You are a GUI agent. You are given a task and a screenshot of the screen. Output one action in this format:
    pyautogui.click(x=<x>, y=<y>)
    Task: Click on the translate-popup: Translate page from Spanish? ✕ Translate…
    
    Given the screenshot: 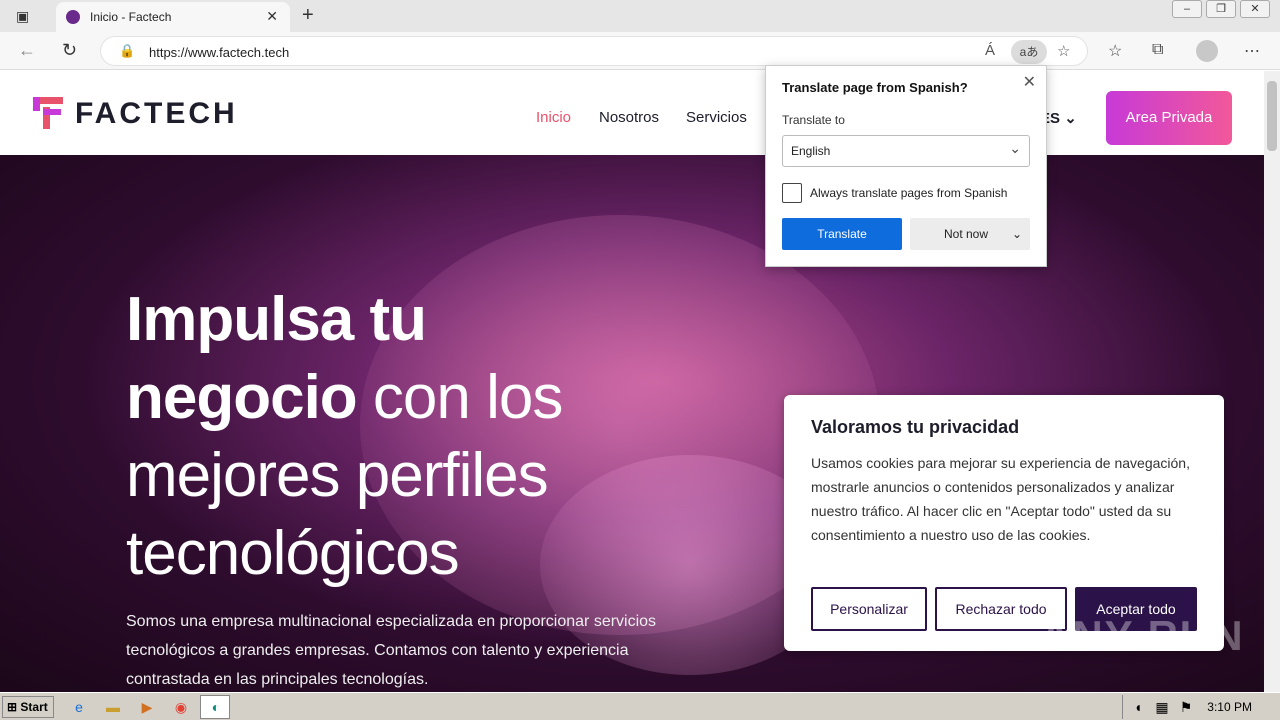 What is the action you would take?
    pyautogui.click(x=906, y=166)
    